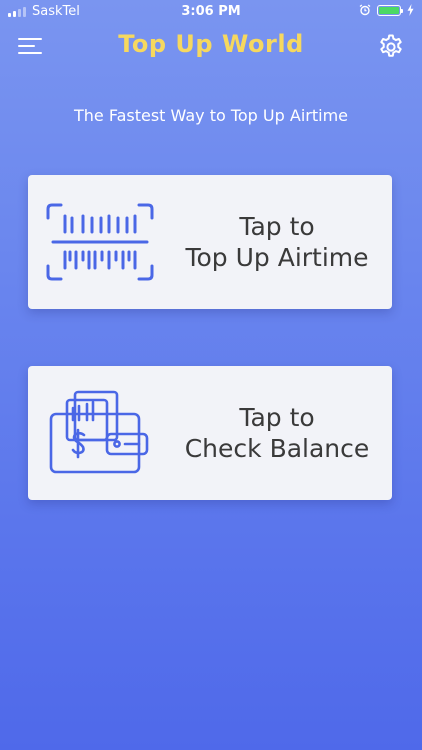 The height and width of the screenshot is (750, 422). Describe the element at coordinates (277, 433) in the screenshot. I see `check-balance-text: Tap to Check Balance` at that location.